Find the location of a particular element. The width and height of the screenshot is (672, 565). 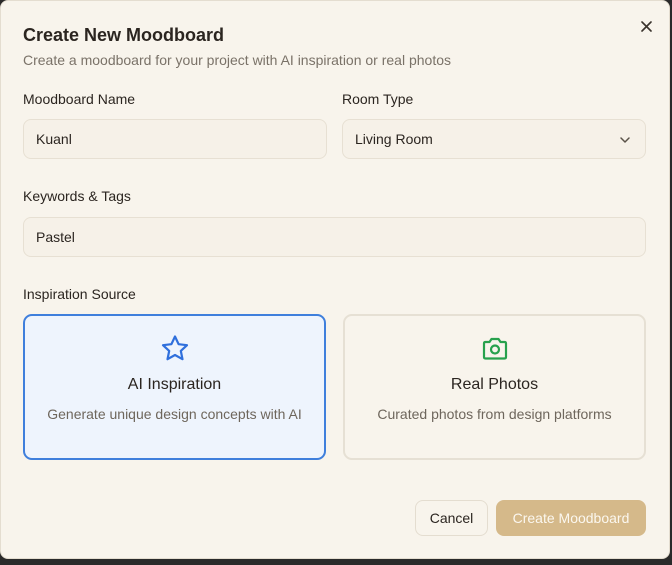

close-button is located at coordinates (646, 26).